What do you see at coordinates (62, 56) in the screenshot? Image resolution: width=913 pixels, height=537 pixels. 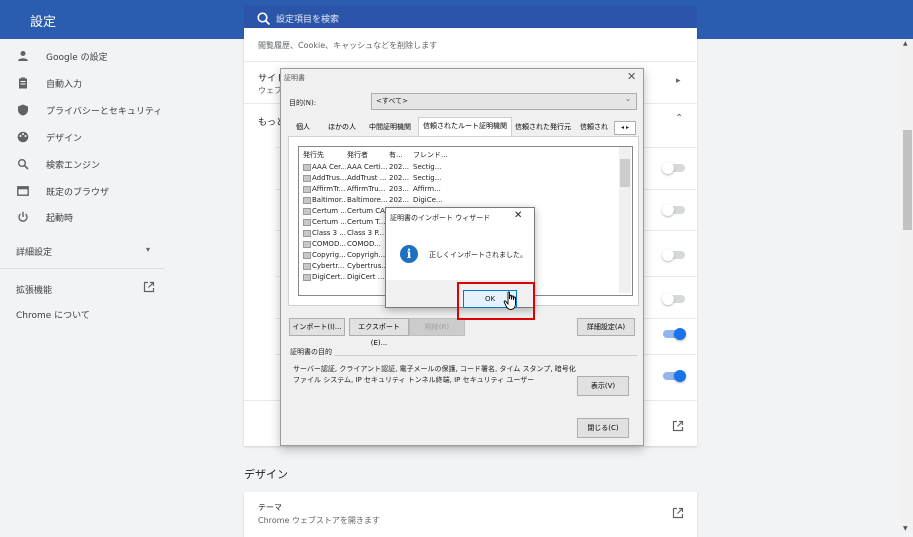 I see `sidebar-item-google: Google の設定` at bounding box center [62, 56].